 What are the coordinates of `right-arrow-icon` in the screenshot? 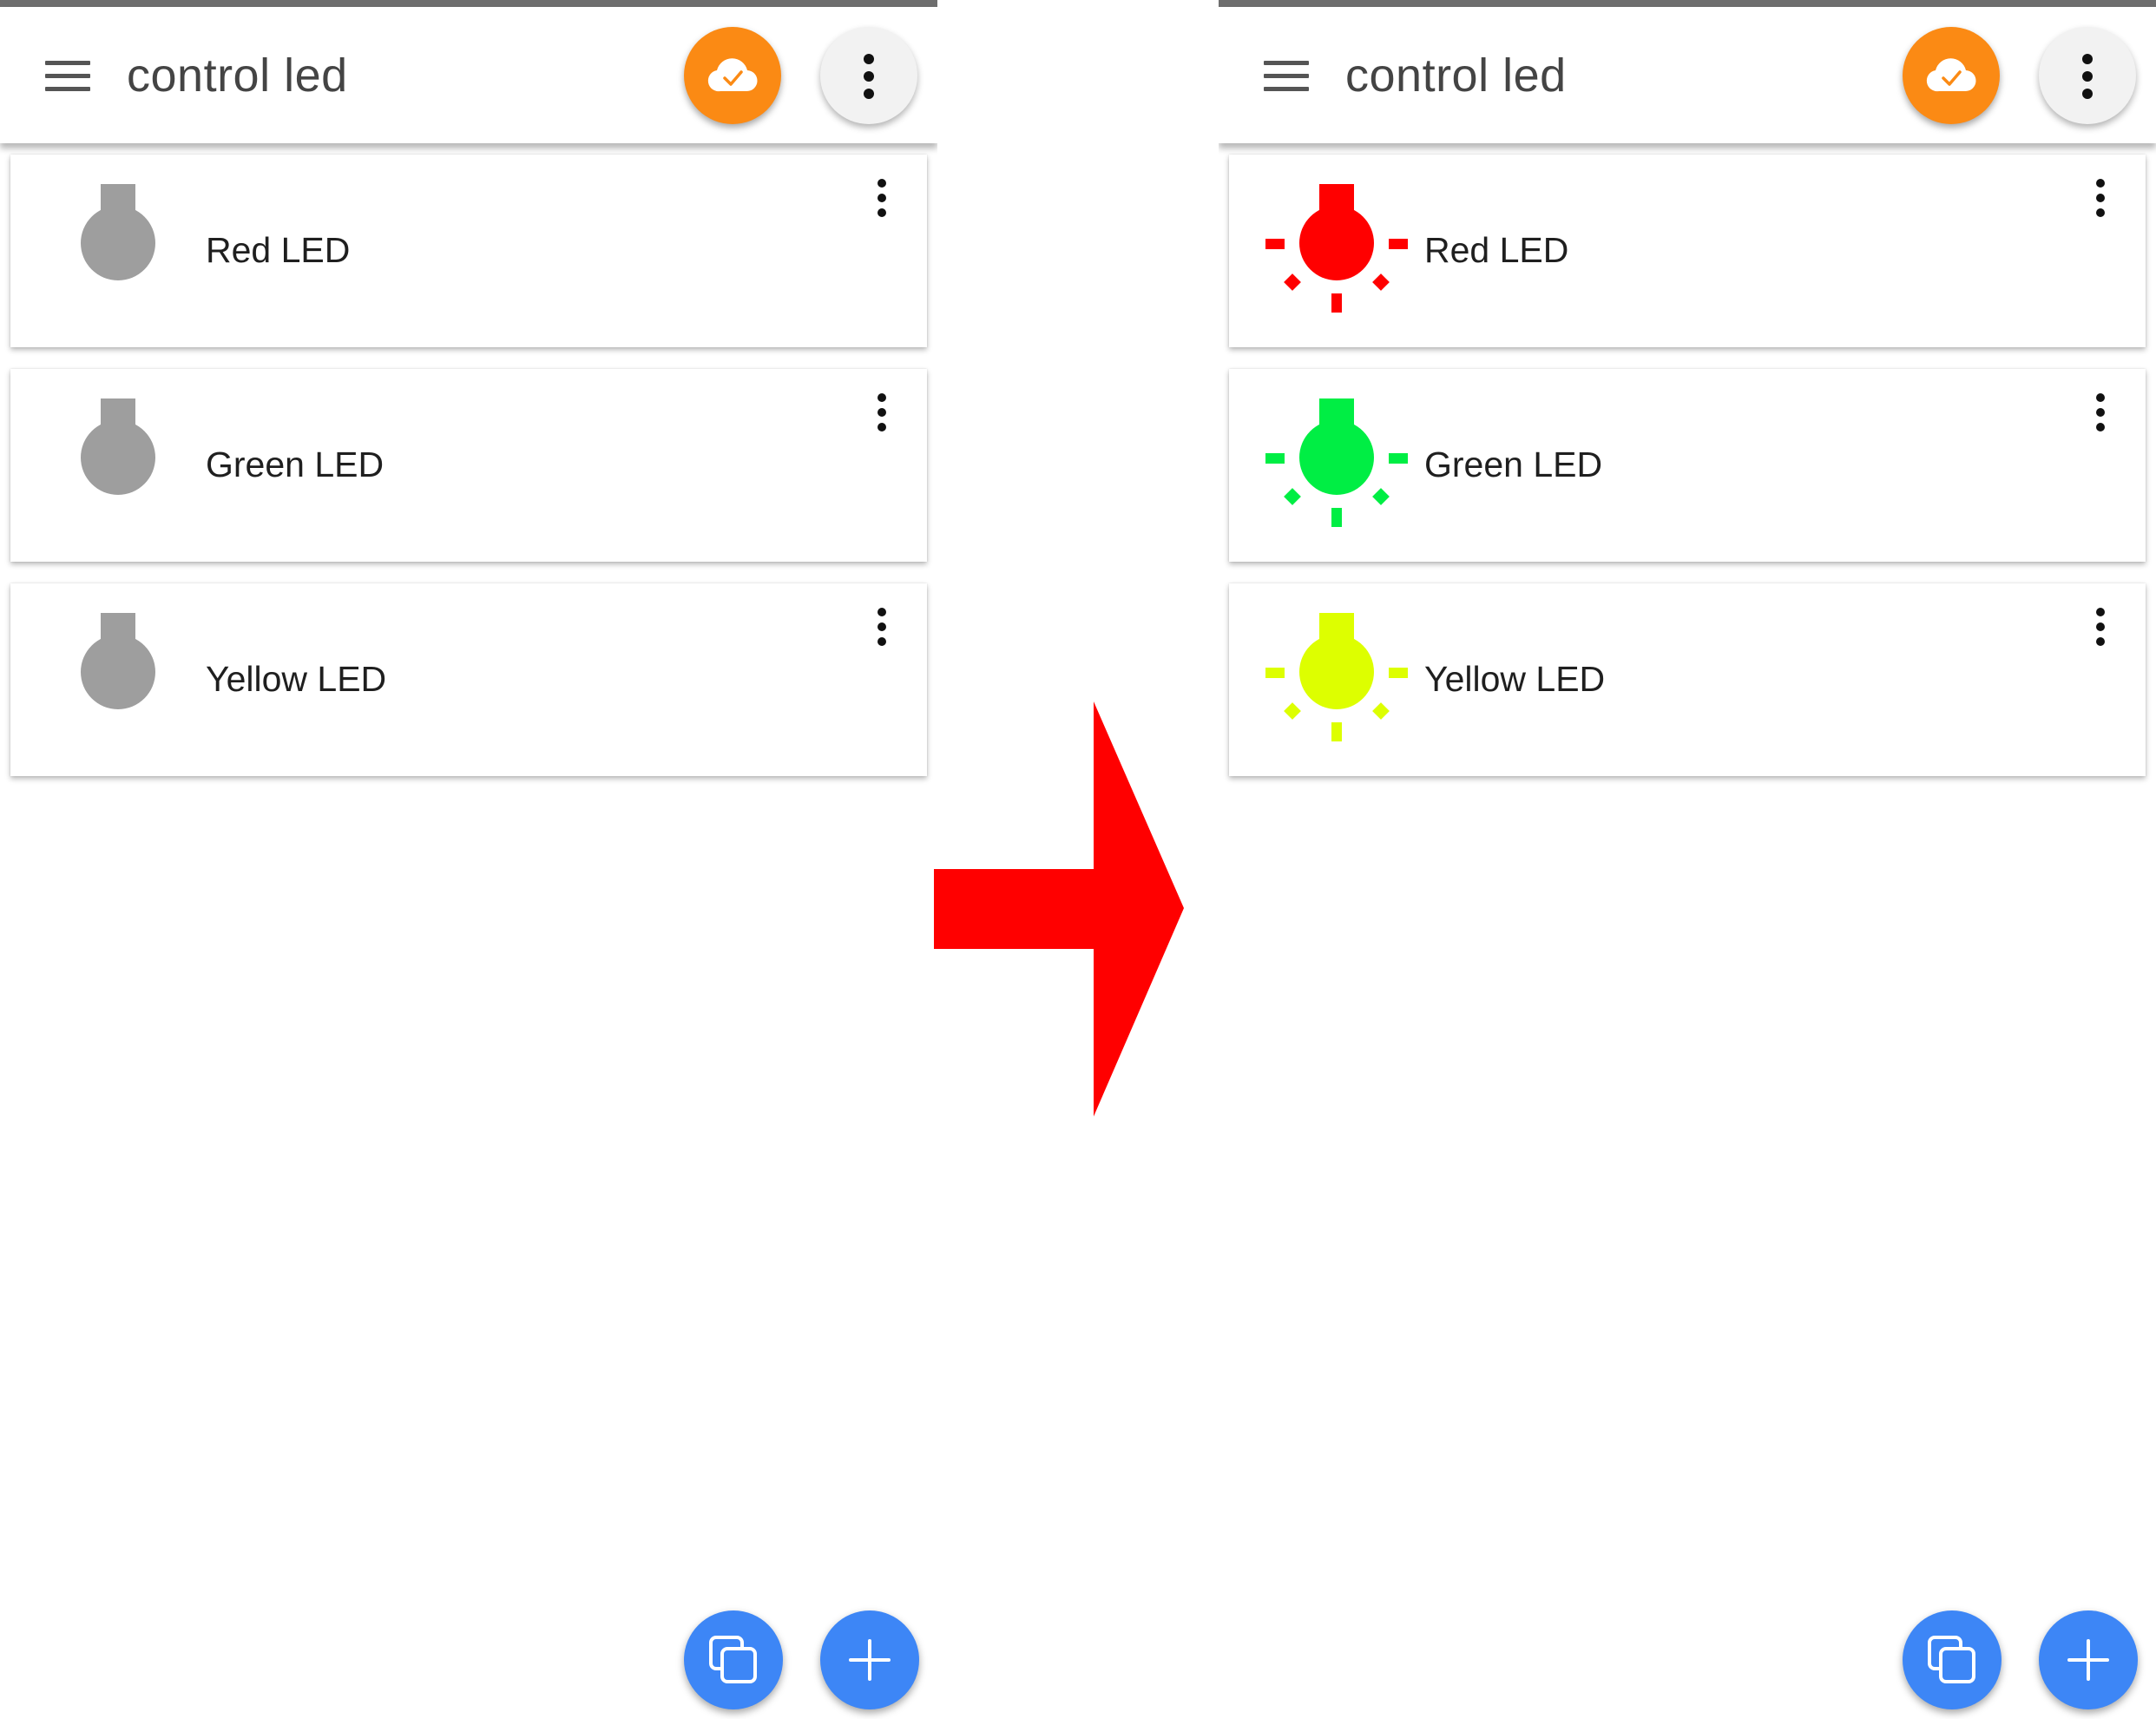 It's located at (1059, 908).